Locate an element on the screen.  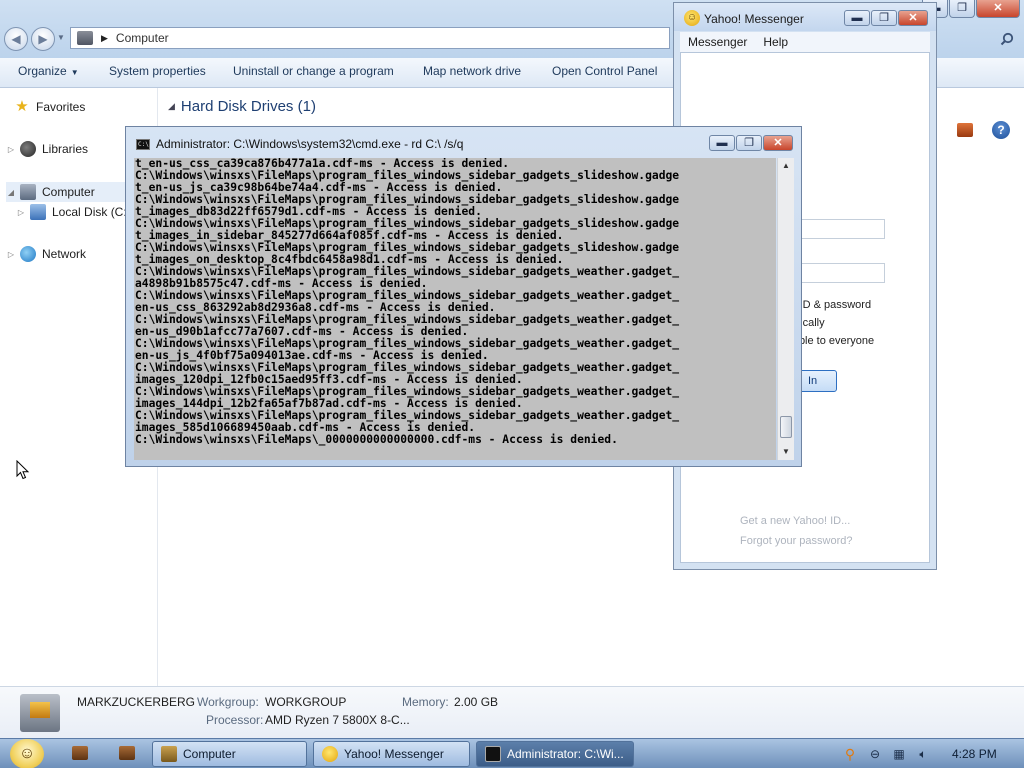
collapse-group-icon: ◢ is located at coordinates (171, 106).